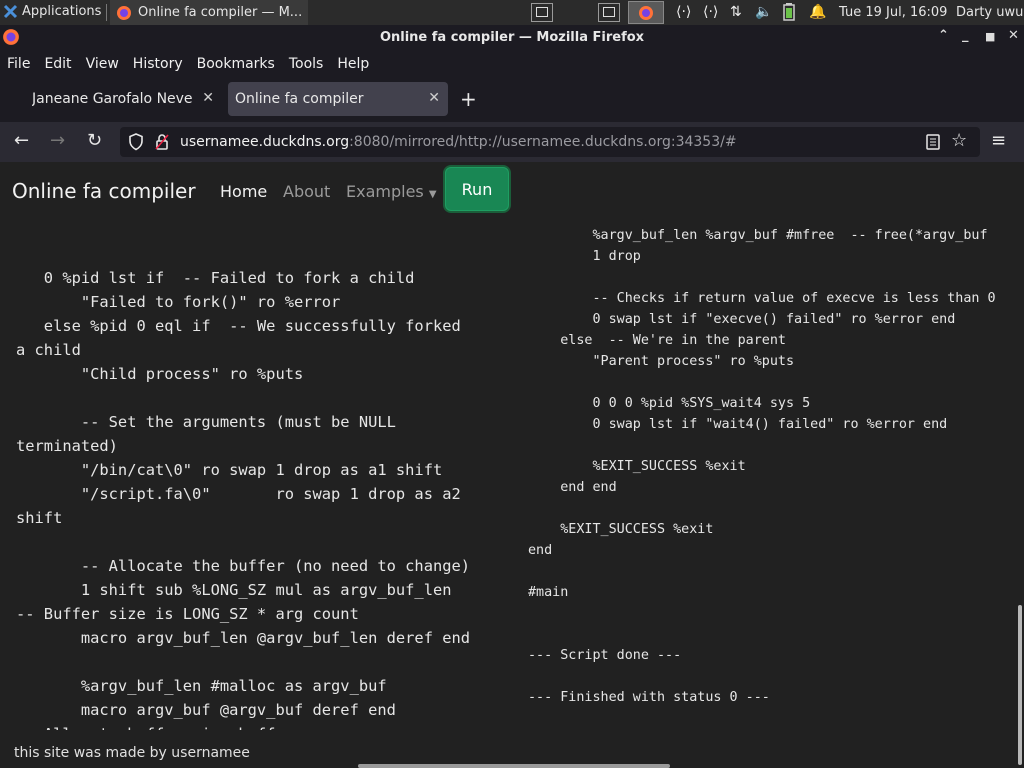 This screenshot has width=1024, height=768. Describe the element at coordinates (206, 422) in the screenshot. I see `code-line: -- Set the arguments (must be NULL` at that location.